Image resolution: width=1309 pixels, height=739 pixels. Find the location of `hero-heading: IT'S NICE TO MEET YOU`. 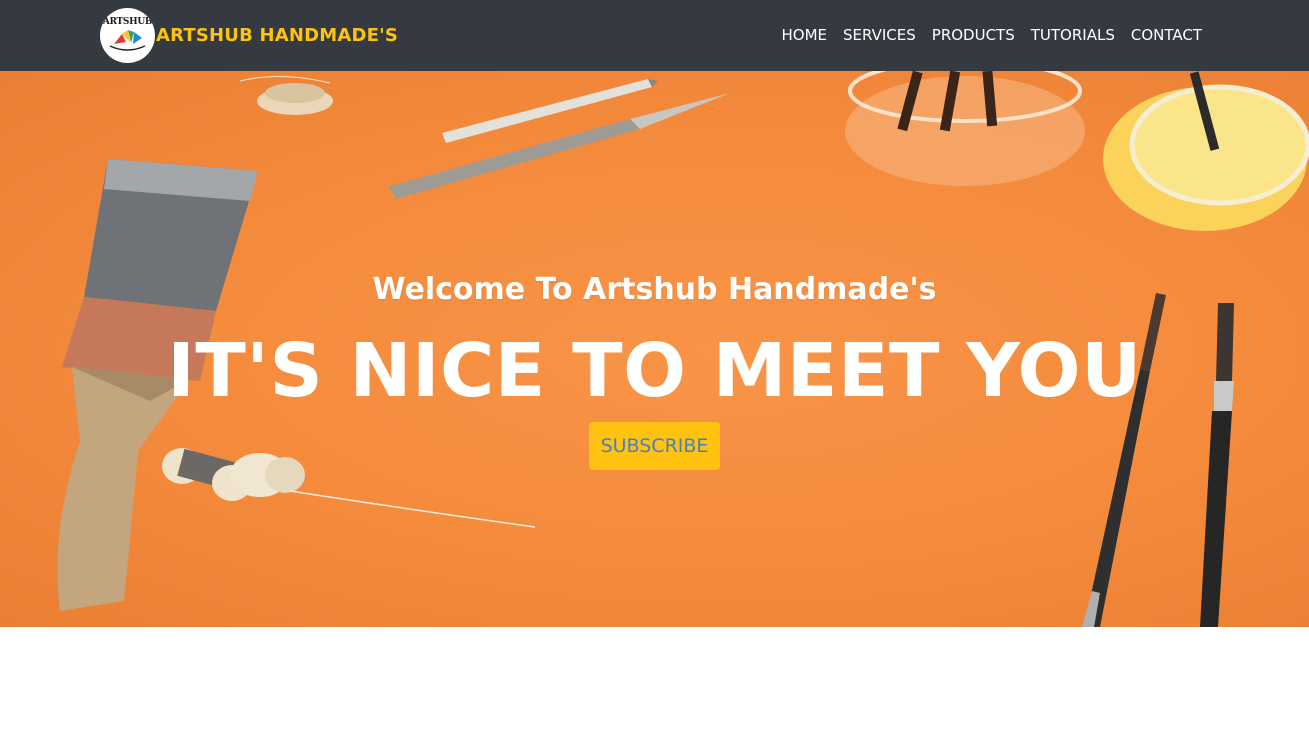

hero-heading: IT'S NICE TO MEET YOU is located at coordinates (654, 371).